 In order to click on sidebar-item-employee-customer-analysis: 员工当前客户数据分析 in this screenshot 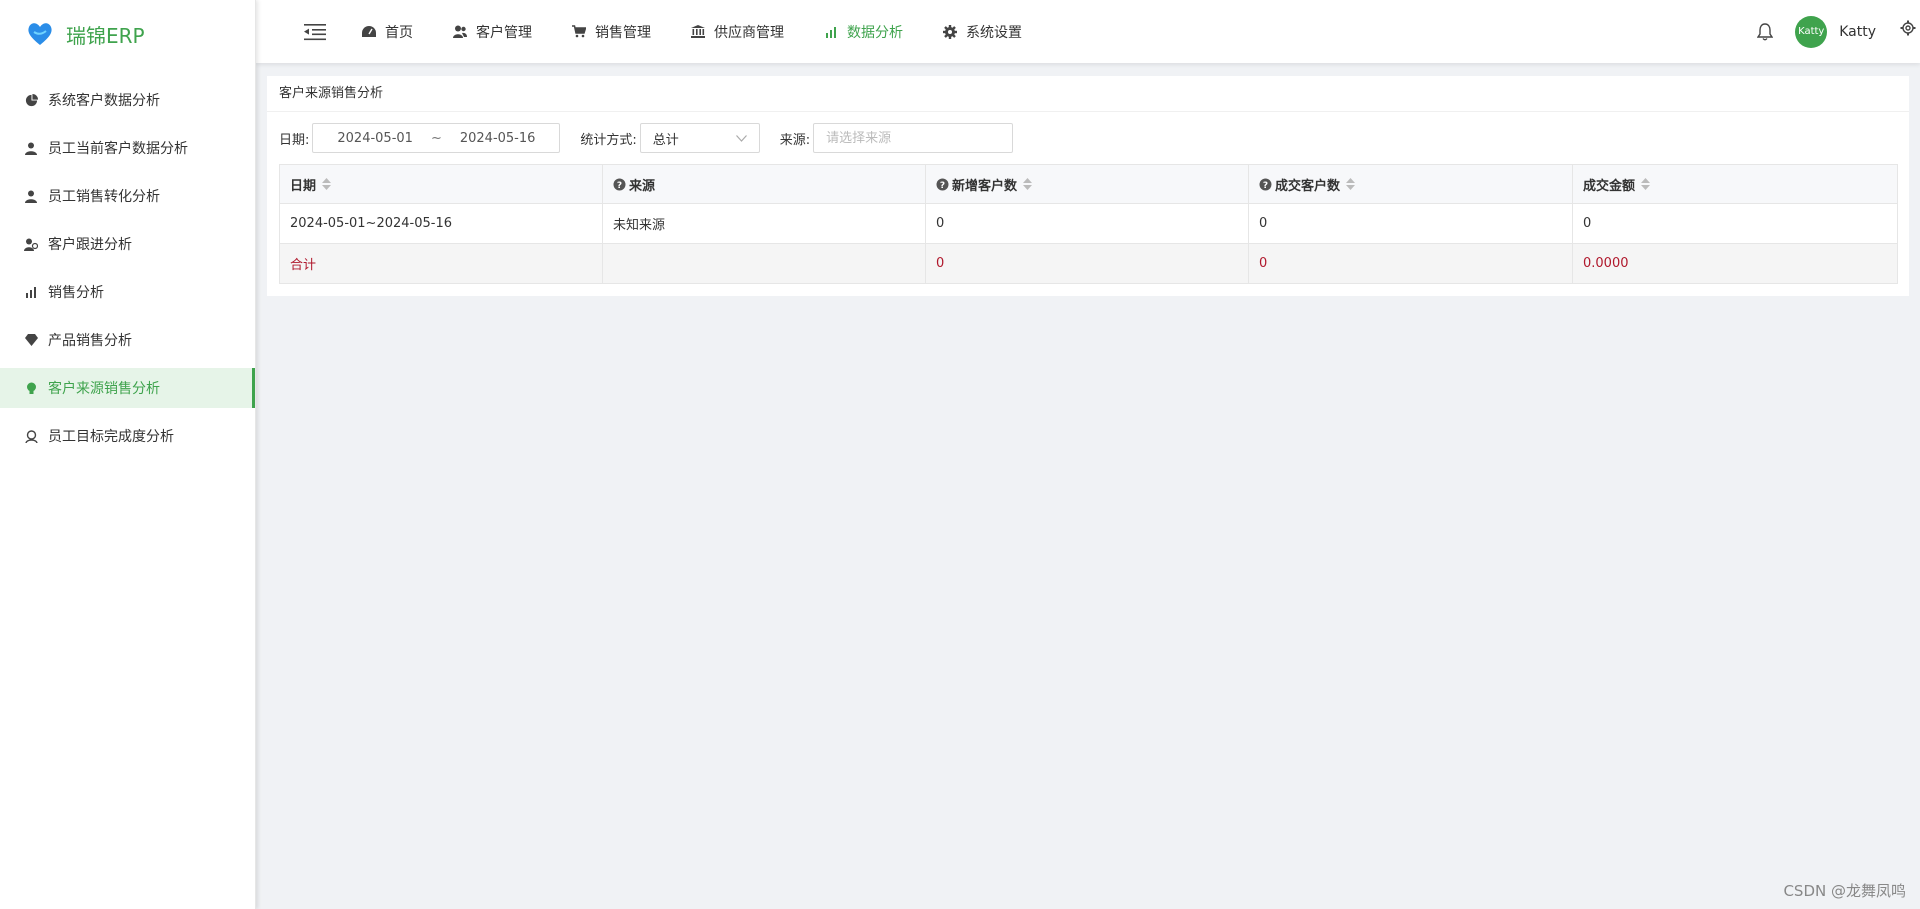, I will do `click(127, 148)`.